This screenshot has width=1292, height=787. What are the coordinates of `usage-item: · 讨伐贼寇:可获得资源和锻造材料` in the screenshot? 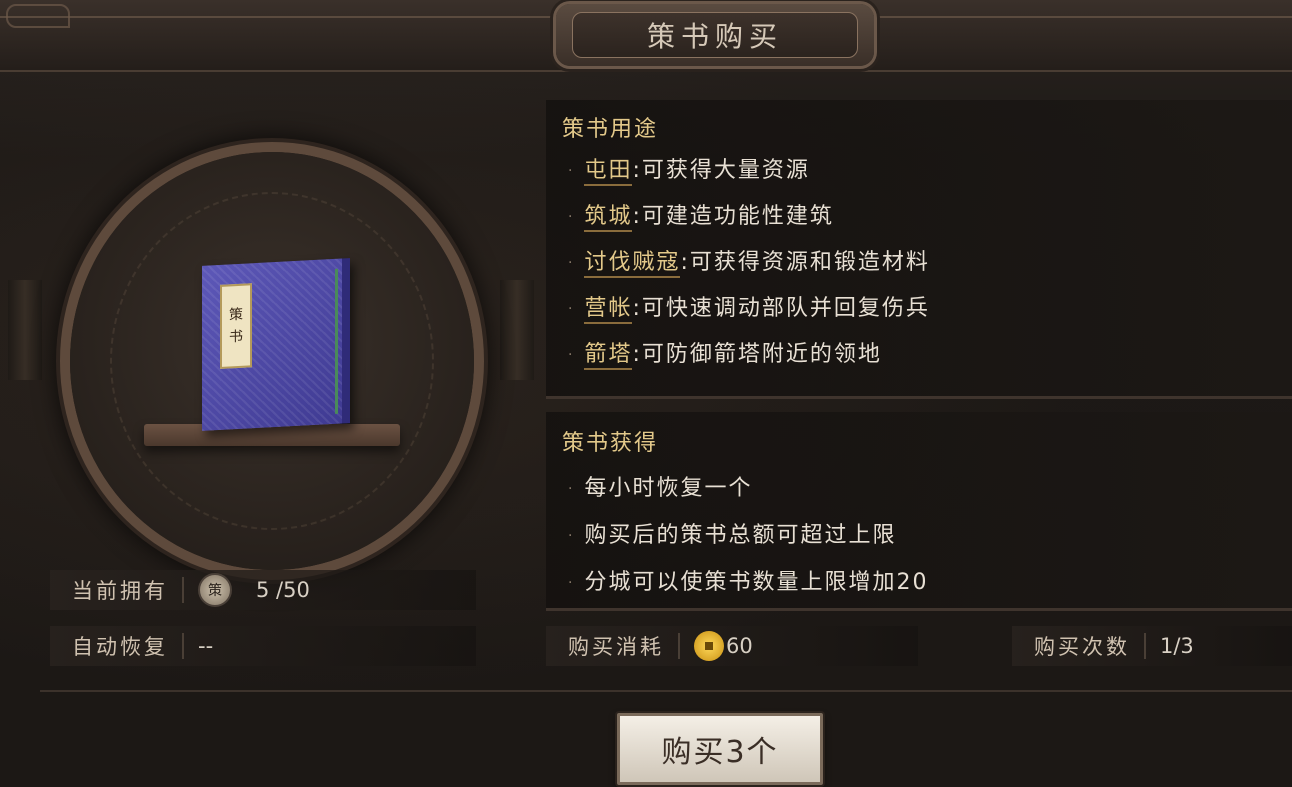 It's located at (749, 267).